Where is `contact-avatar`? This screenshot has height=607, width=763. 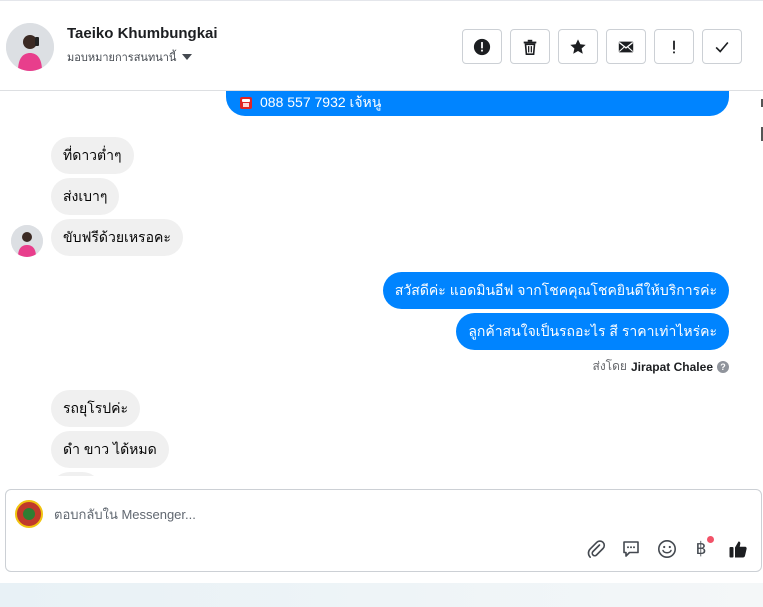
contact-avatar is located at coordinates (30, 47).